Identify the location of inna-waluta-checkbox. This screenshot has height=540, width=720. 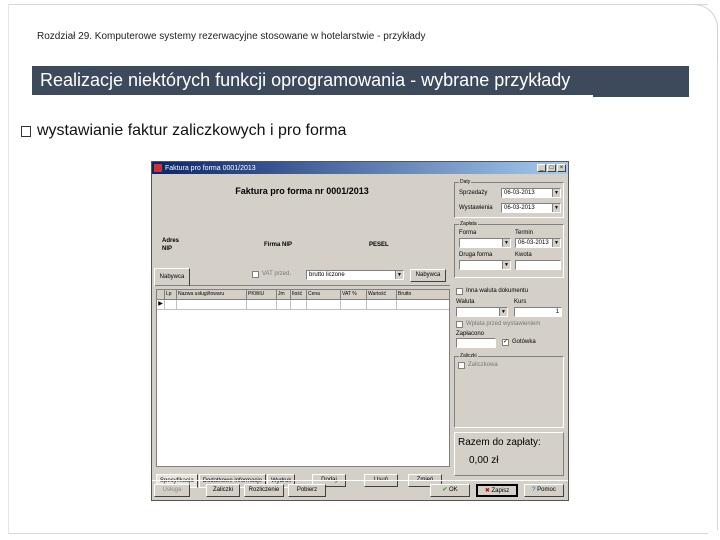
(459, 291).